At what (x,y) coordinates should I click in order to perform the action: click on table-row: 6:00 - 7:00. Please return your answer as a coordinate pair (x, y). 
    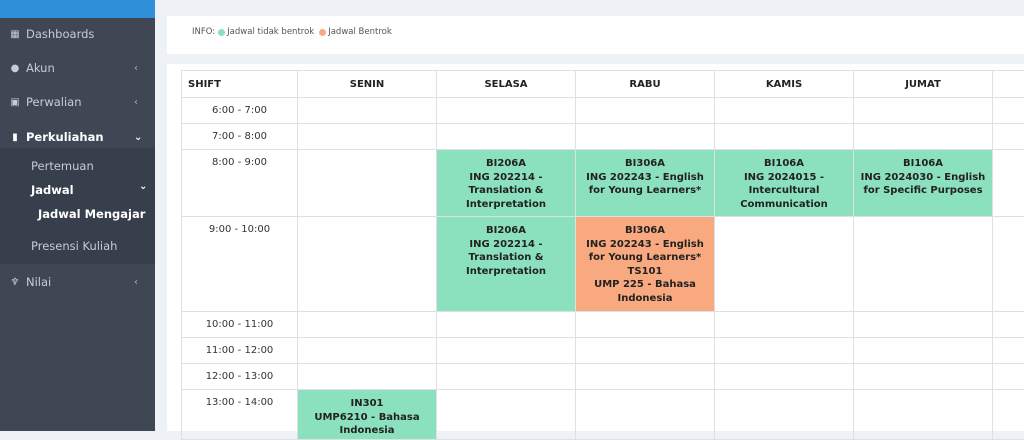
    Looking at the image, I should click on (603, 111).